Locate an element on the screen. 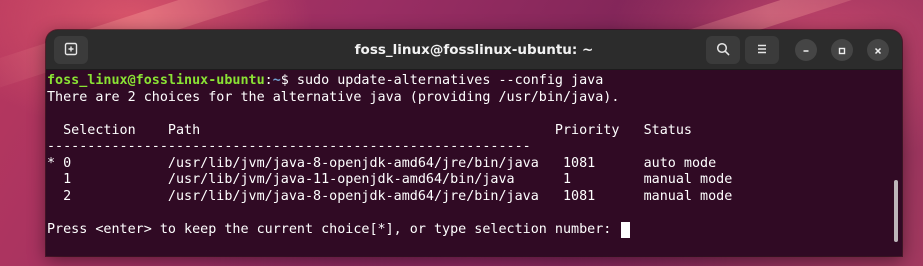 The image size is (923, 266). close-button is located at coordinates (878, 50).